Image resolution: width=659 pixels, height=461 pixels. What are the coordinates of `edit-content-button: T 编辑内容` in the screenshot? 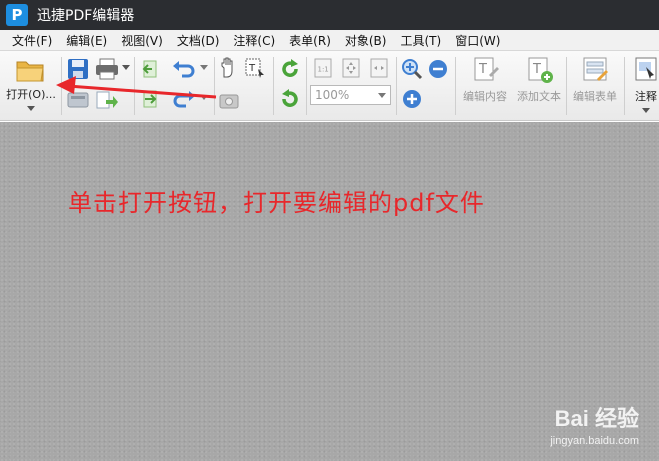 It's located at (485, 79).